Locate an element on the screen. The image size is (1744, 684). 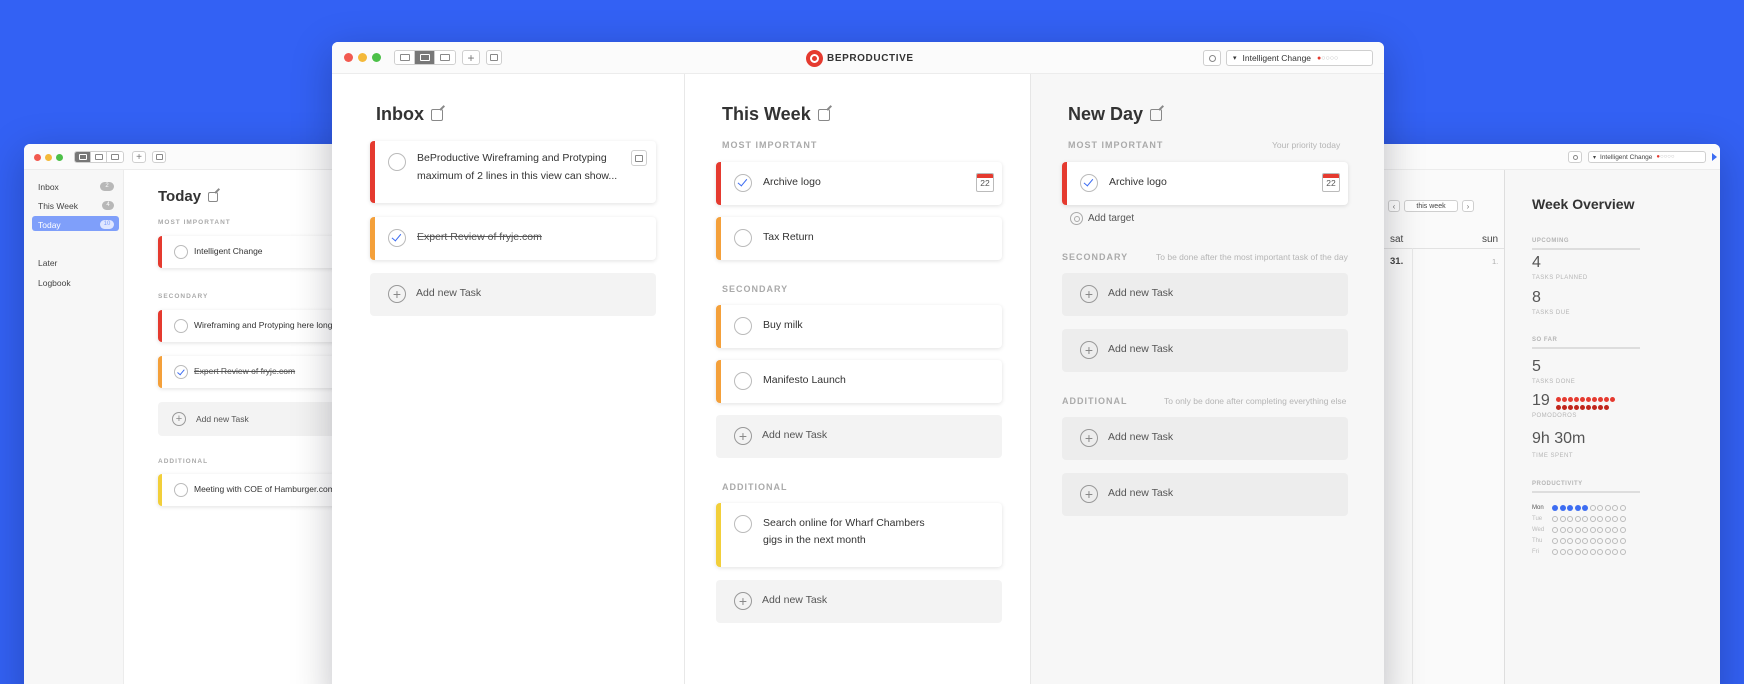
this-week-button: this week is located at coordinates (1431, 206).